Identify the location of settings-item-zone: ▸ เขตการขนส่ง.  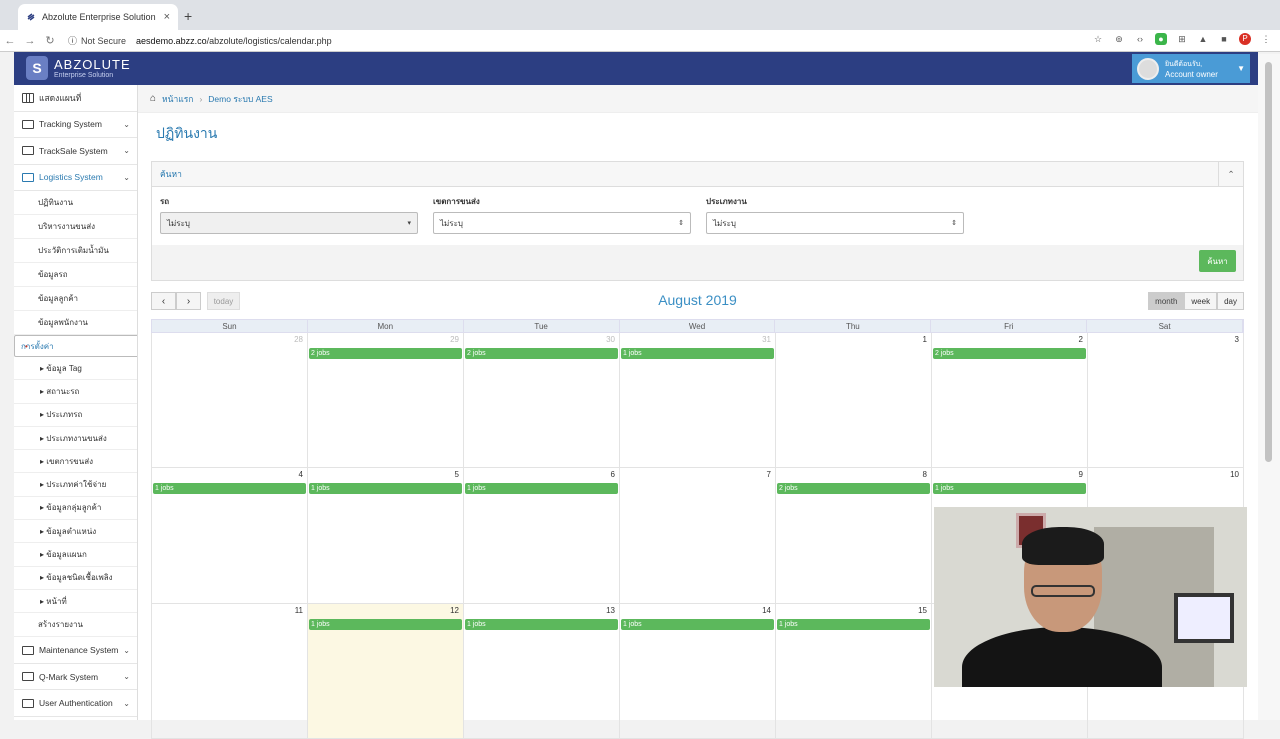
(75, 462).